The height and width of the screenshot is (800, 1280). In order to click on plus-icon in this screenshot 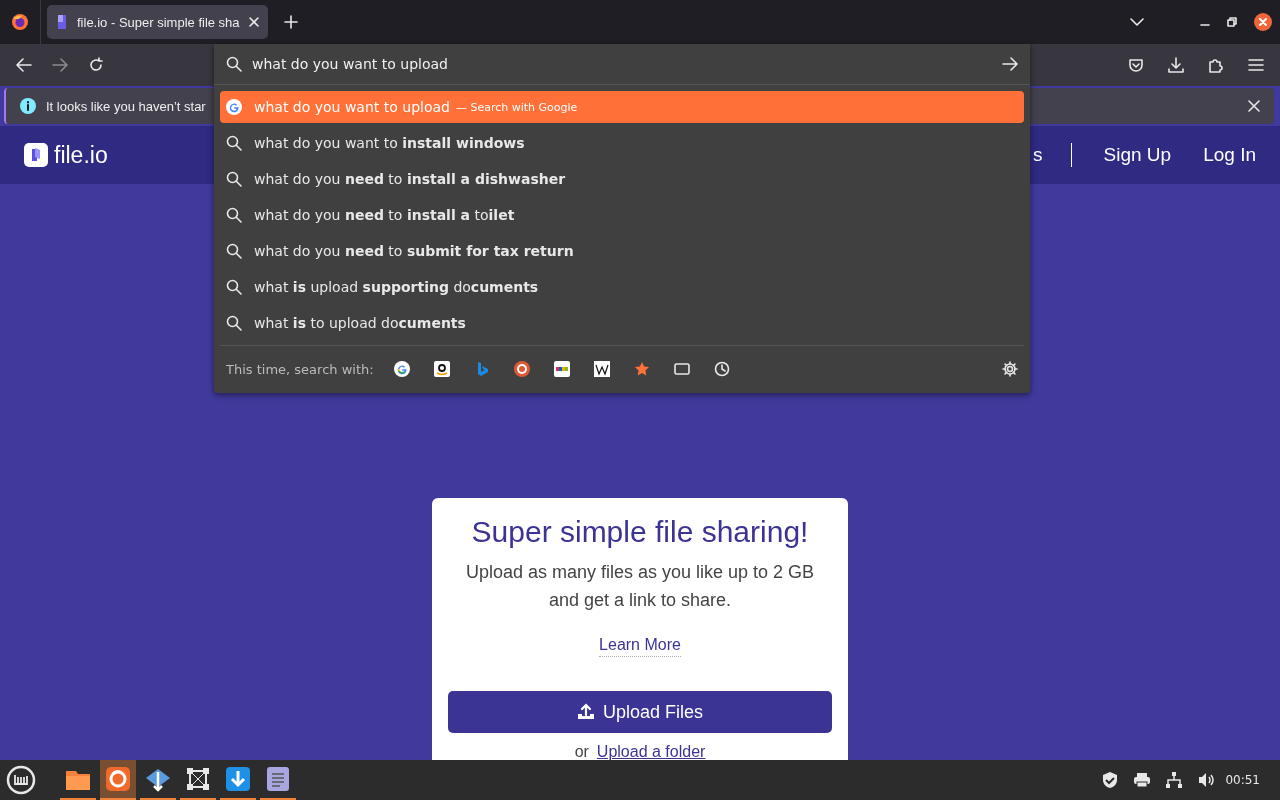, I will do `click(290, 22)`.